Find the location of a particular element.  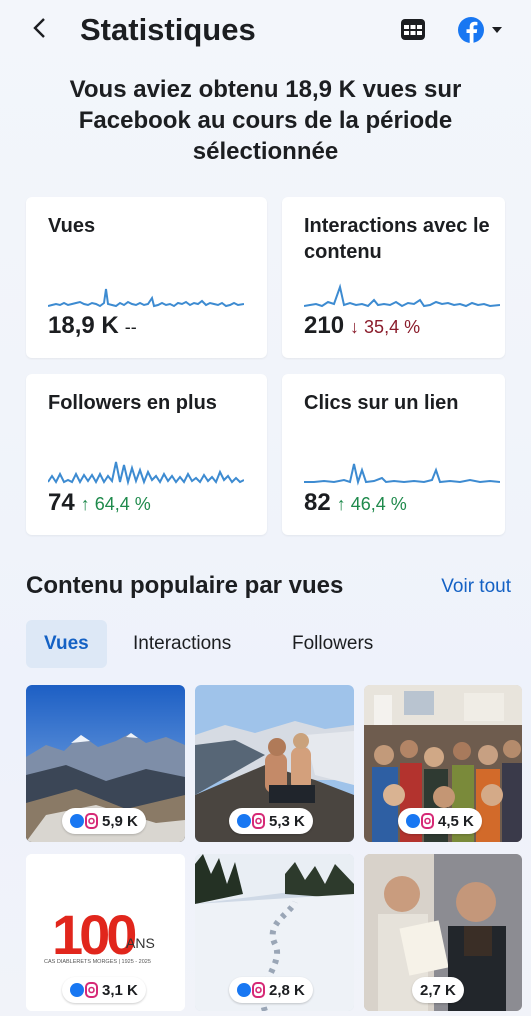

stat-card-followers: Followers en plus 74 ↑ 64,4 % is located at coordinates (146, 454).